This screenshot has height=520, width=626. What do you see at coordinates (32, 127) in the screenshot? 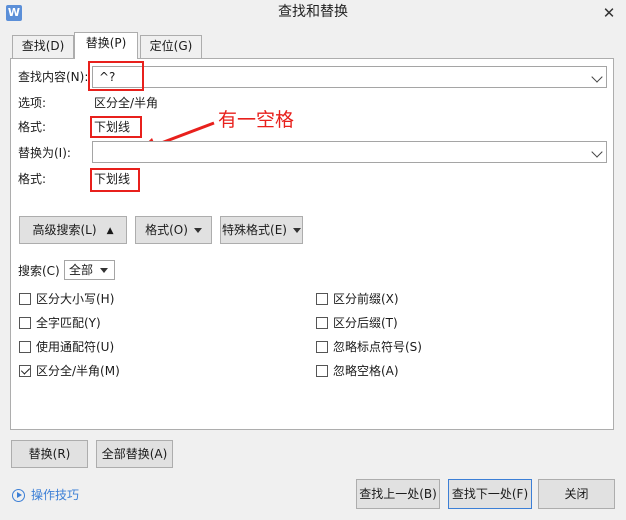
I see `find-format-label: 格式:` at bounding box center [32, 127].